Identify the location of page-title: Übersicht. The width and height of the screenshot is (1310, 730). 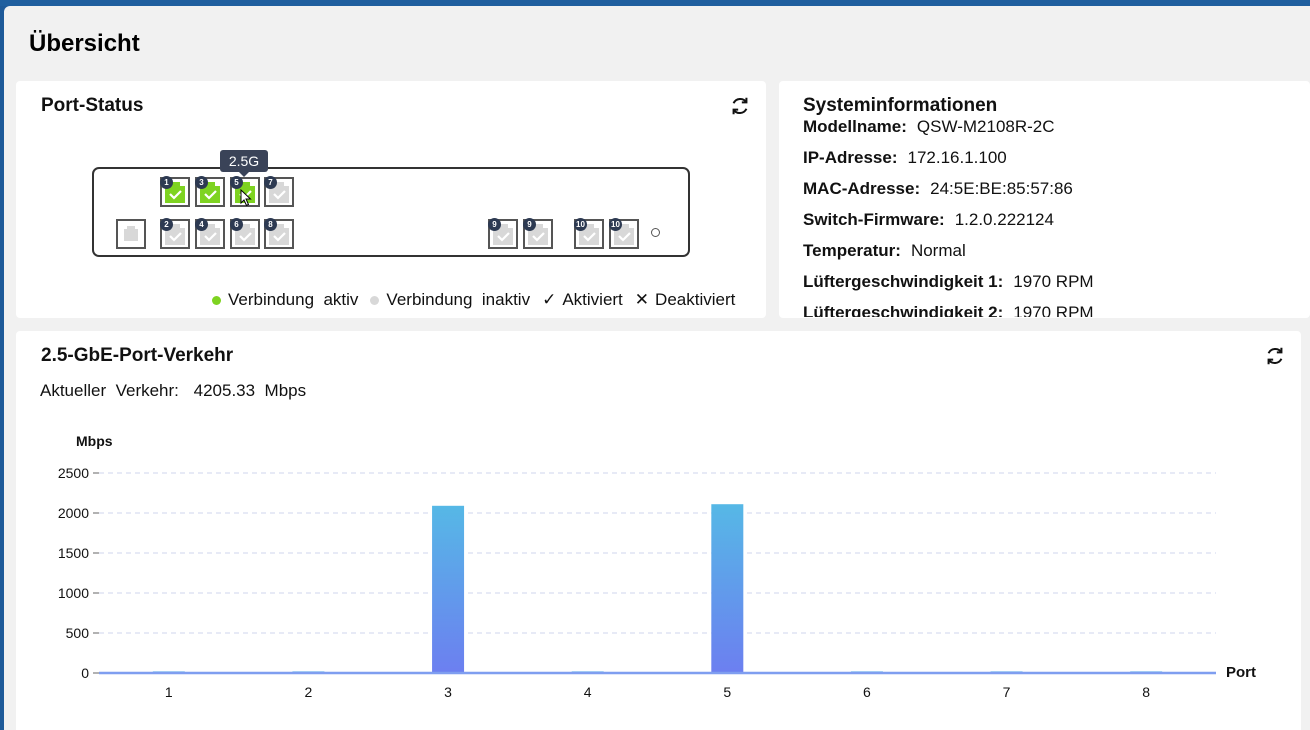
(84, 43).